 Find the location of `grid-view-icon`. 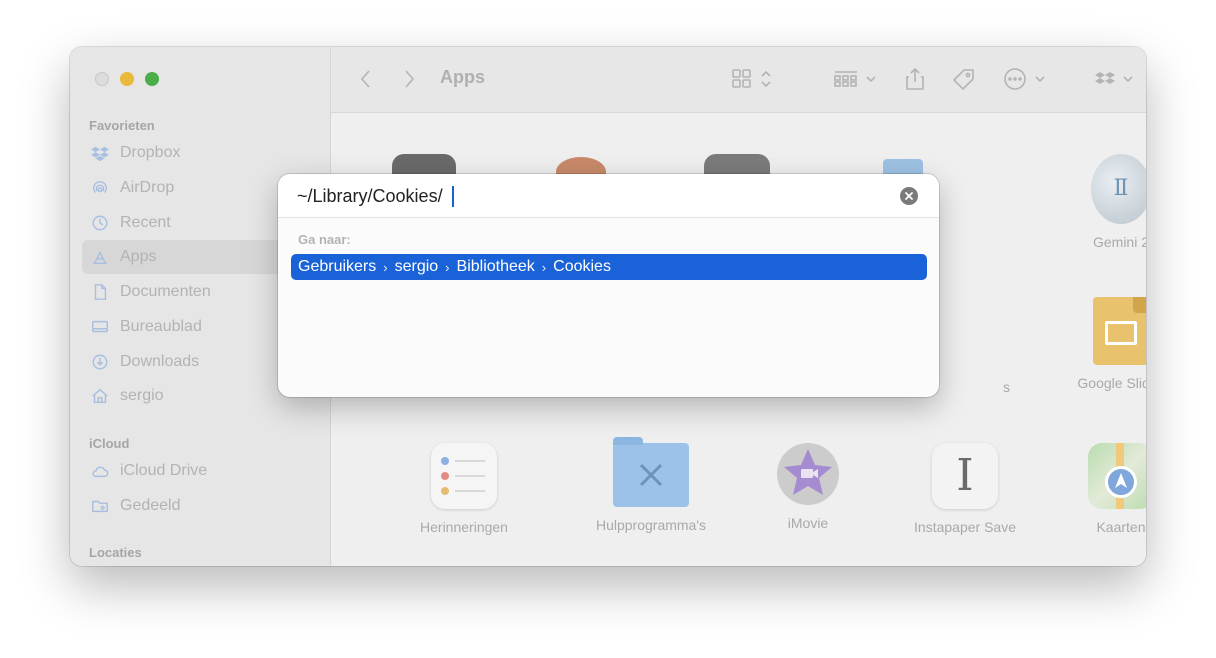

grid-view-icon is located at coordinates (751, 78).